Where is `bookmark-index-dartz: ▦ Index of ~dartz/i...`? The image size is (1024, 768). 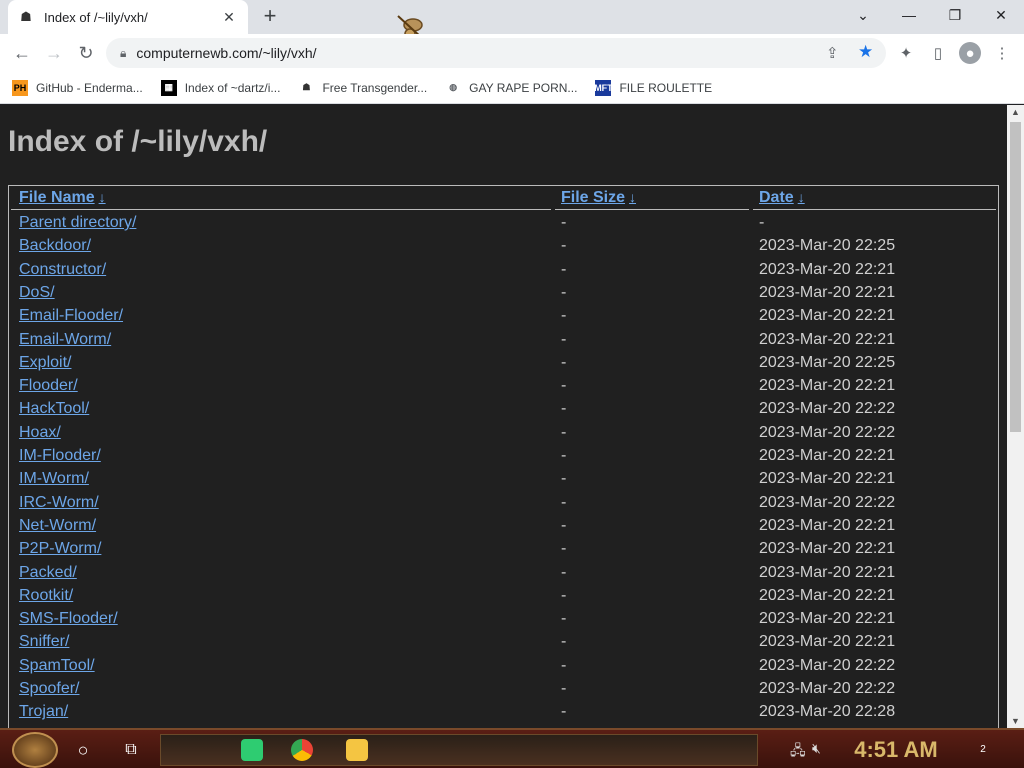 bookmark-index-dartz: ▦ Index of ~dartz/i... is located at coordinates (220, 87).